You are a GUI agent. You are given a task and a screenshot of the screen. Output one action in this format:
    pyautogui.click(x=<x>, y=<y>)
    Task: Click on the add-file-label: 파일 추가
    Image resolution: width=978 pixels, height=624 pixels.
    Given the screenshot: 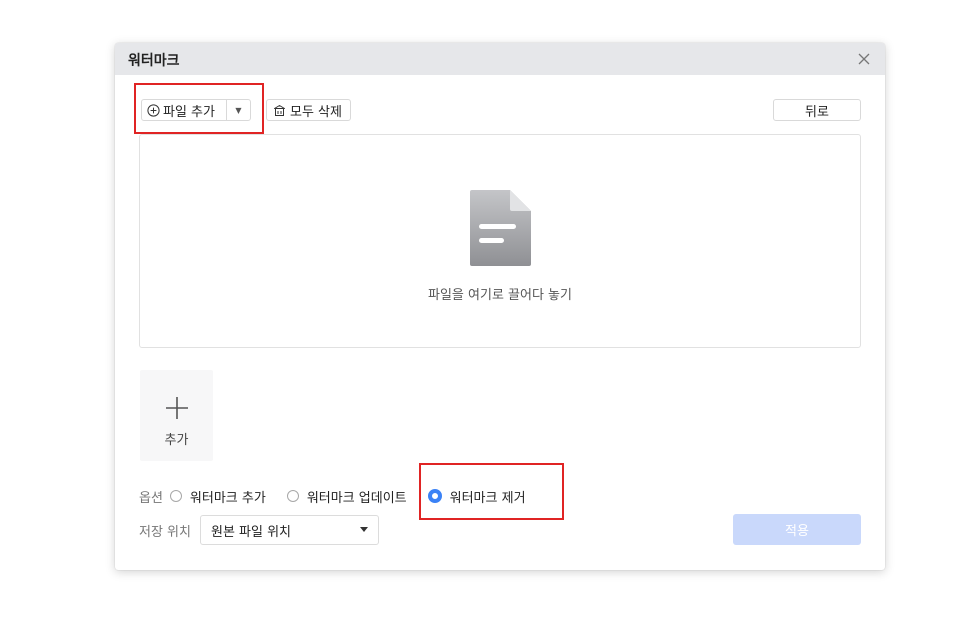 What is the action you would take?
    pyautogui.click(x=189, y=112)
    